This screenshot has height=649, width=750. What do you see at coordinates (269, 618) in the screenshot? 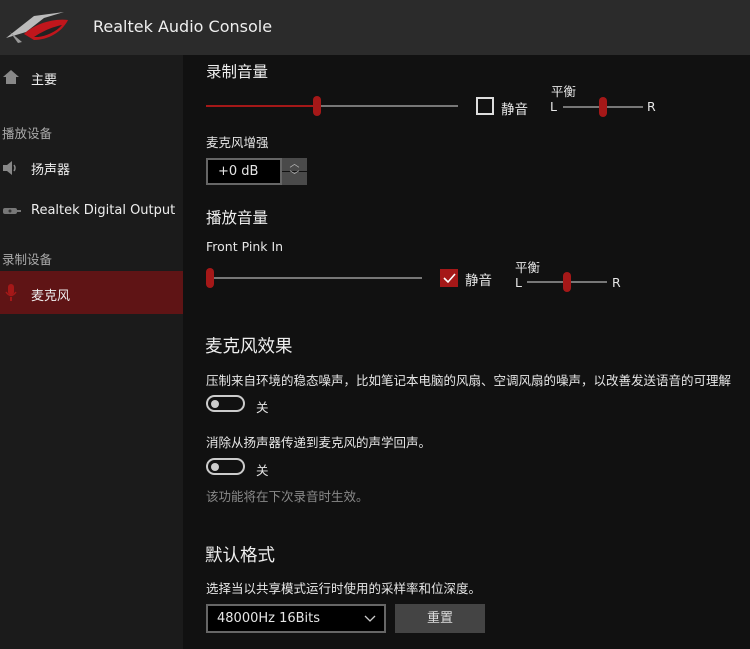
I see `format-selected: 48000Hz 16Bits` at bounding box center [269, 618].